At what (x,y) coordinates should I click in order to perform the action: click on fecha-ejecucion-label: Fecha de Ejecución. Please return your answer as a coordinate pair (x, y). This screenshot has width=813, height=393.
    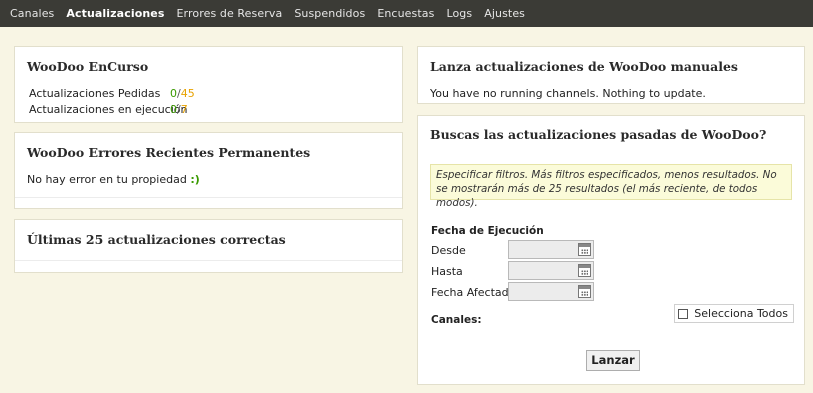
    Looking at the image, I should click on (487, 231).